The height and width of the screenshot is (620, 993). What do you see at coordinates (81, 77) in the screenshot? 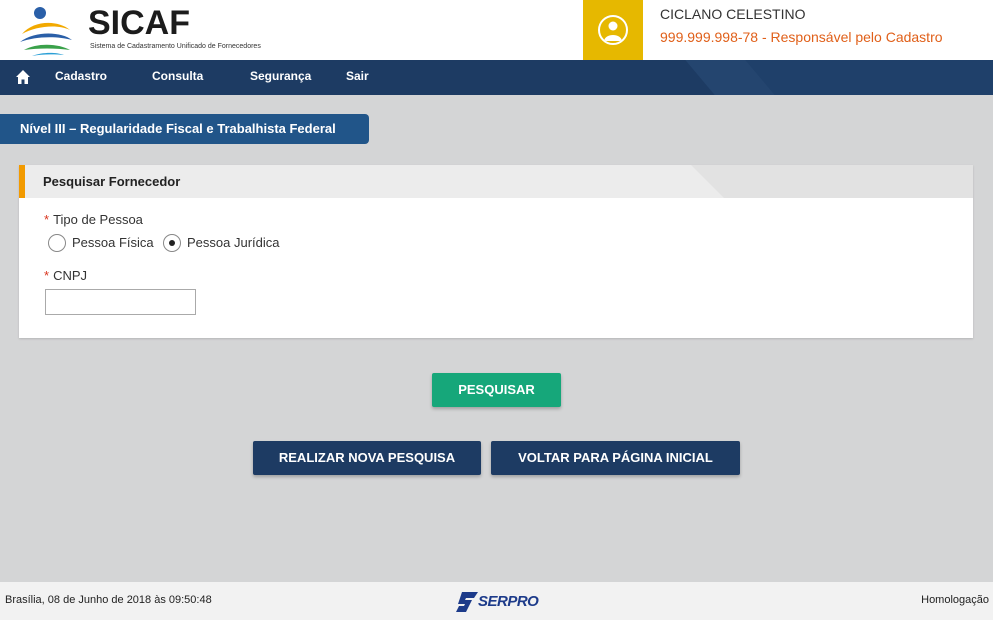
I see `nav-item-cadastro: Cadastro` at bounding box center [81, 77].